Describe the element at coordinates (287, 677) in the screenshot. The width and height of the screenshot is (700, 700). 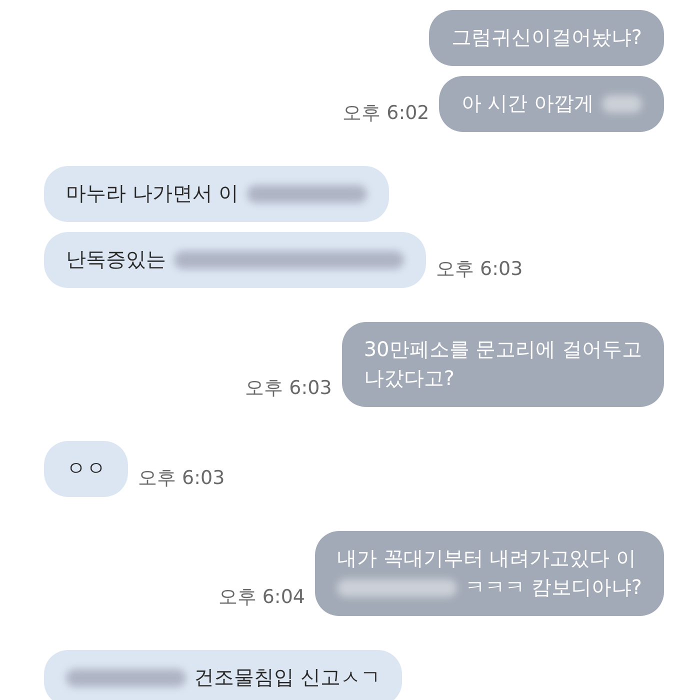
I see `message-text: 건조물침입 신고ㅅㄱ` at that location.